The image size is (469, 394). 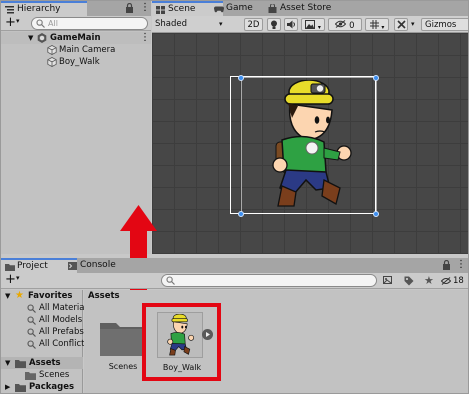 I want to click on draw-mode-label: Shaded, so click(x=171, y=24).